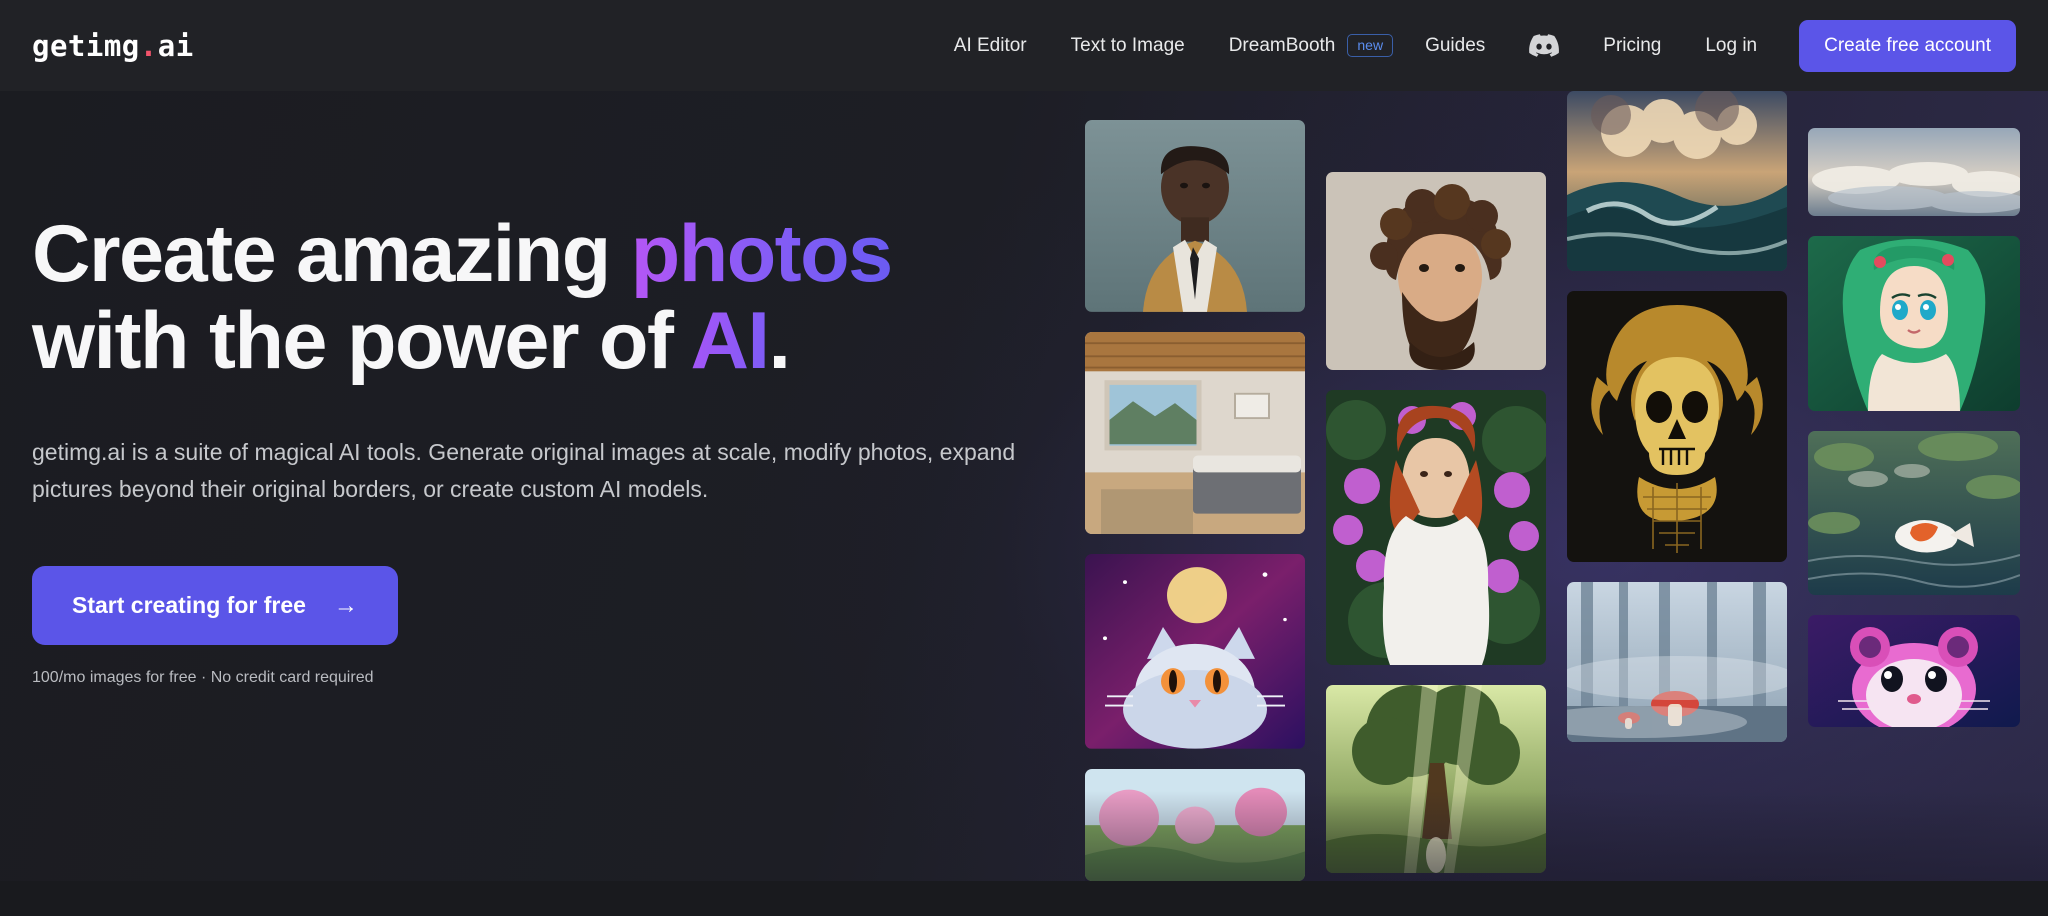 The image size is (2048, 916). I want to click on nav-label-ai-editor: AI Editor, so click(990, 46).